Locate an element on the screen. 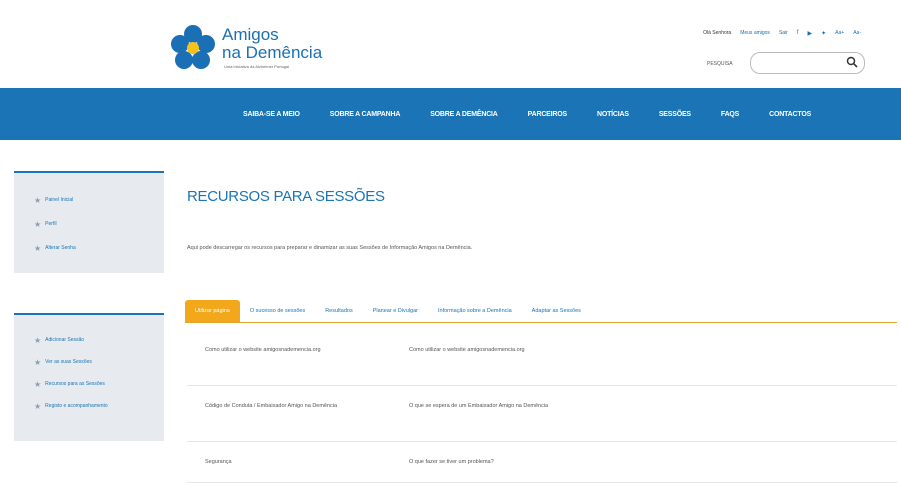 The height and width of the screenshot is (483, 901). logout-link: Sair is located at coordinates (783, 33).